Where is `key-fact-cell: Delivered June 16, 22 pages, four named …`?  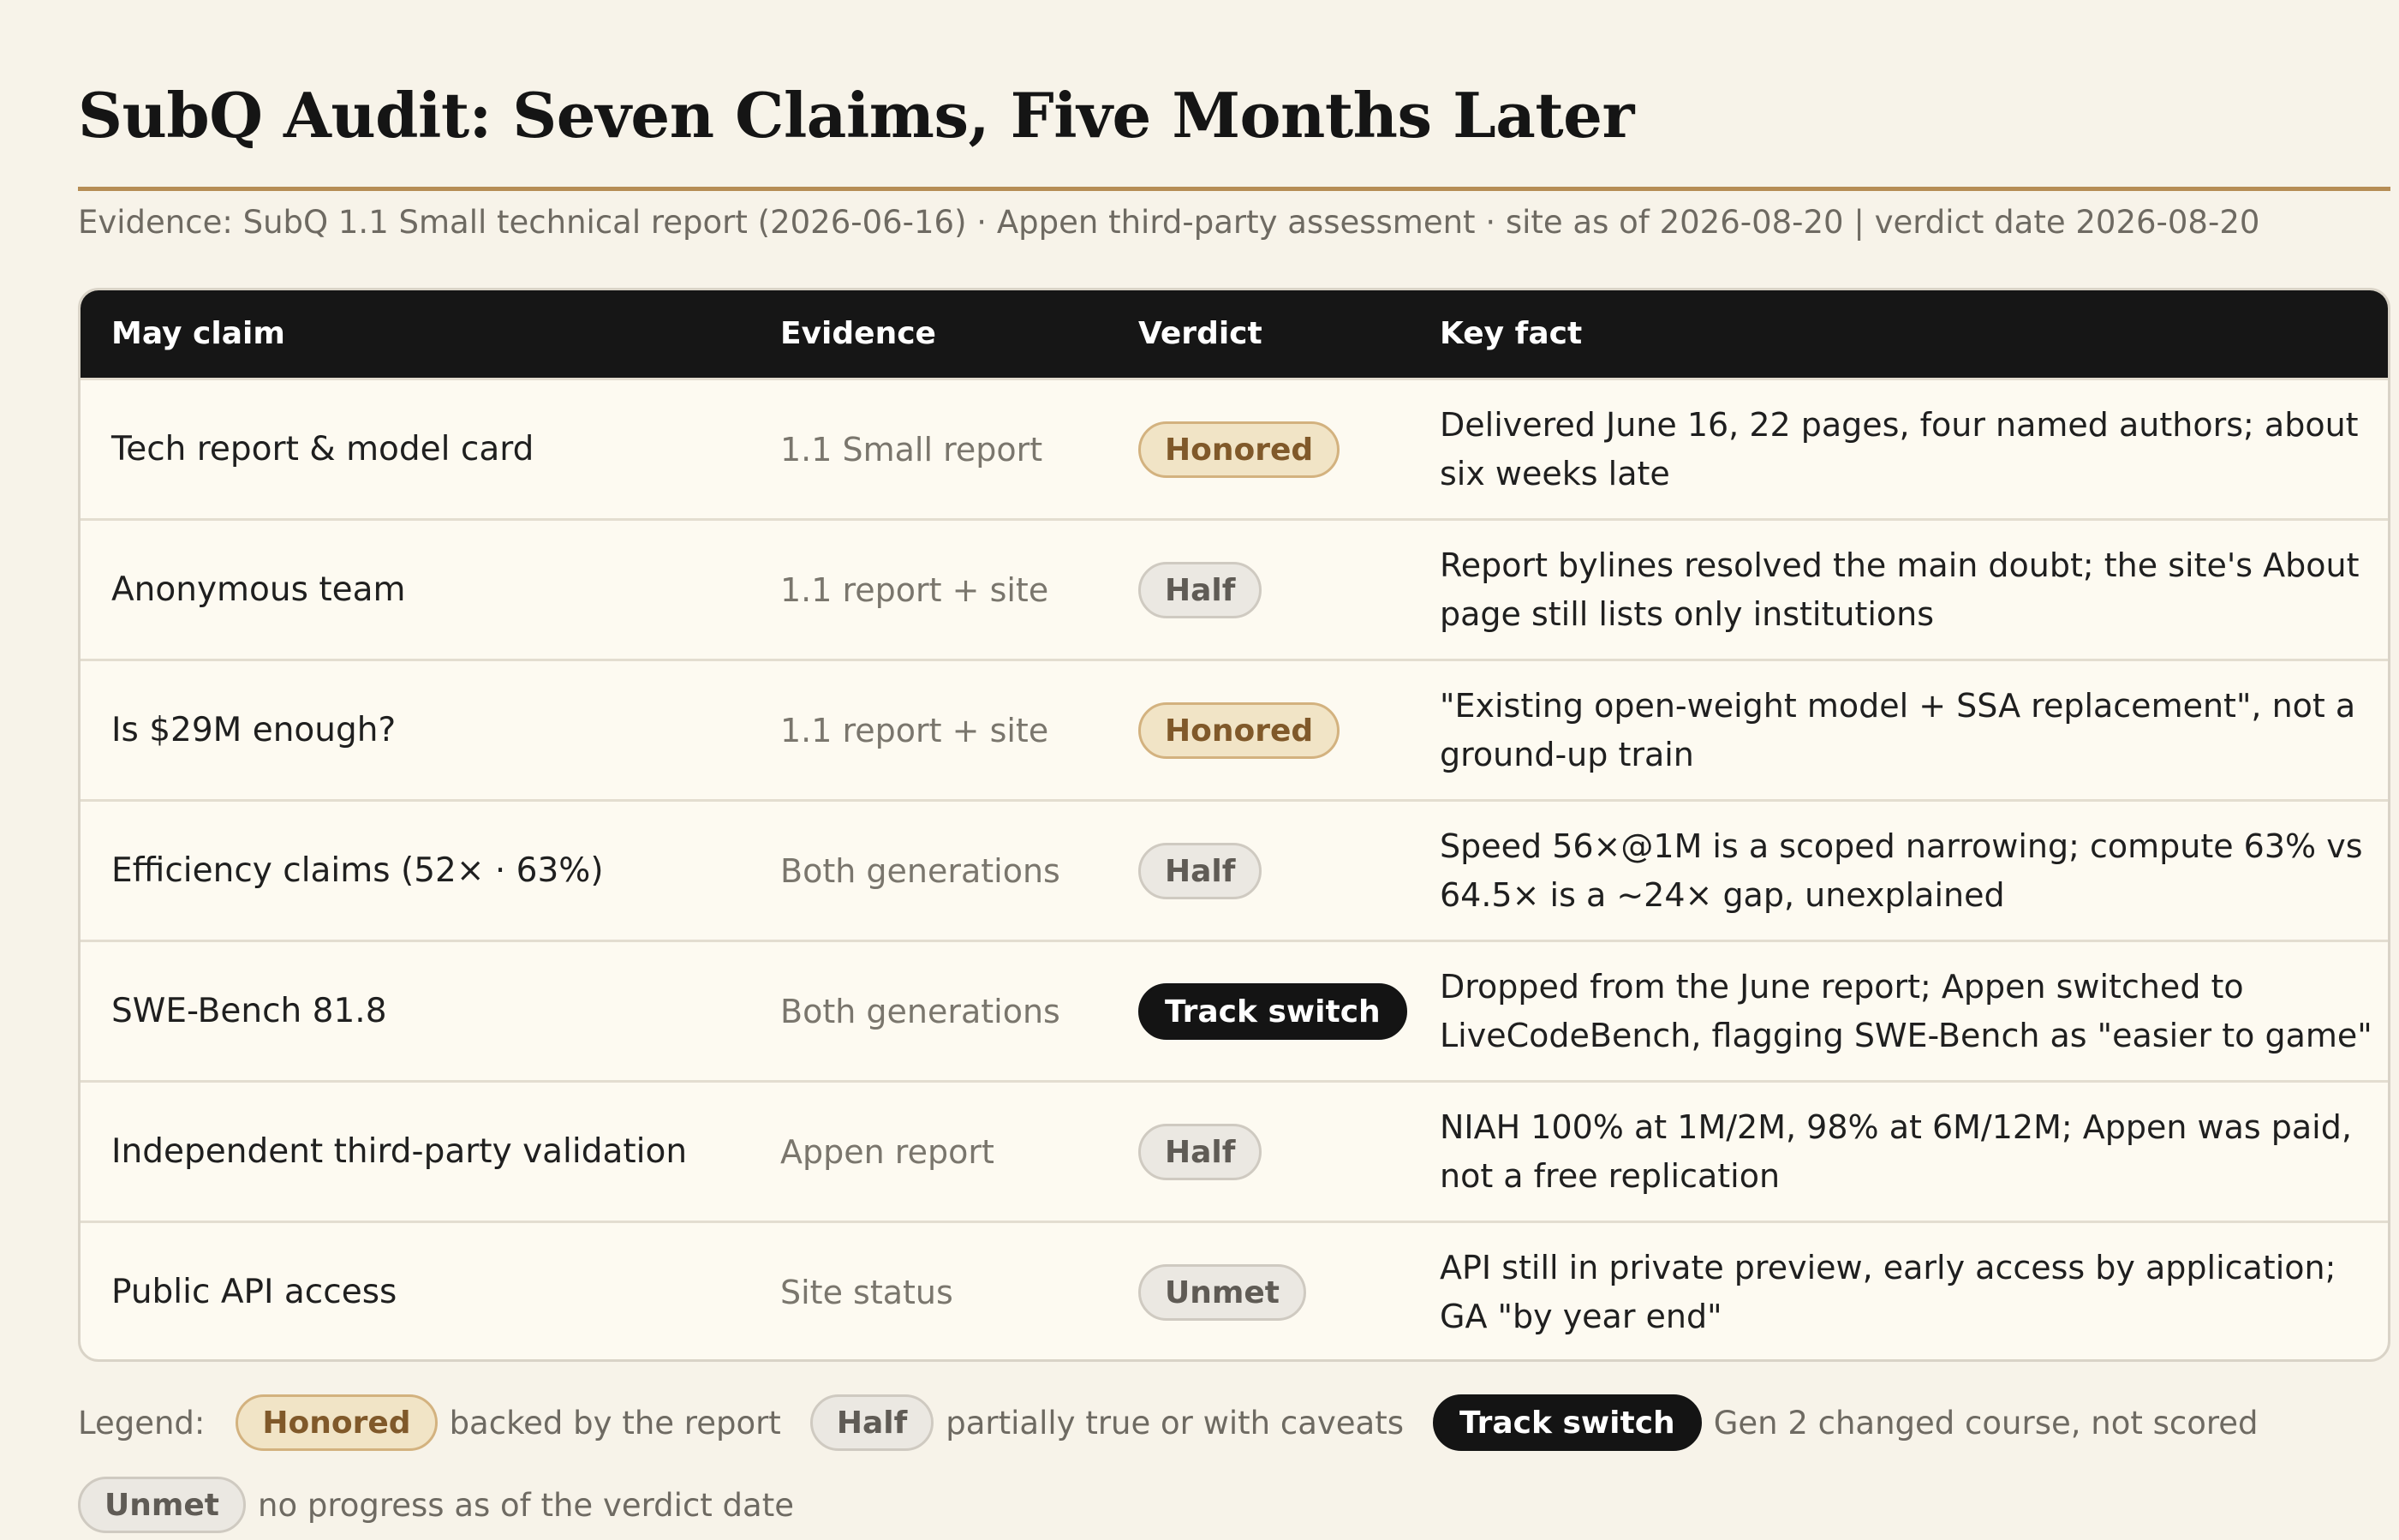 key-fact-cell: Delivered June 16, 22 pages, four named … is located at coordinates (1899, 448).